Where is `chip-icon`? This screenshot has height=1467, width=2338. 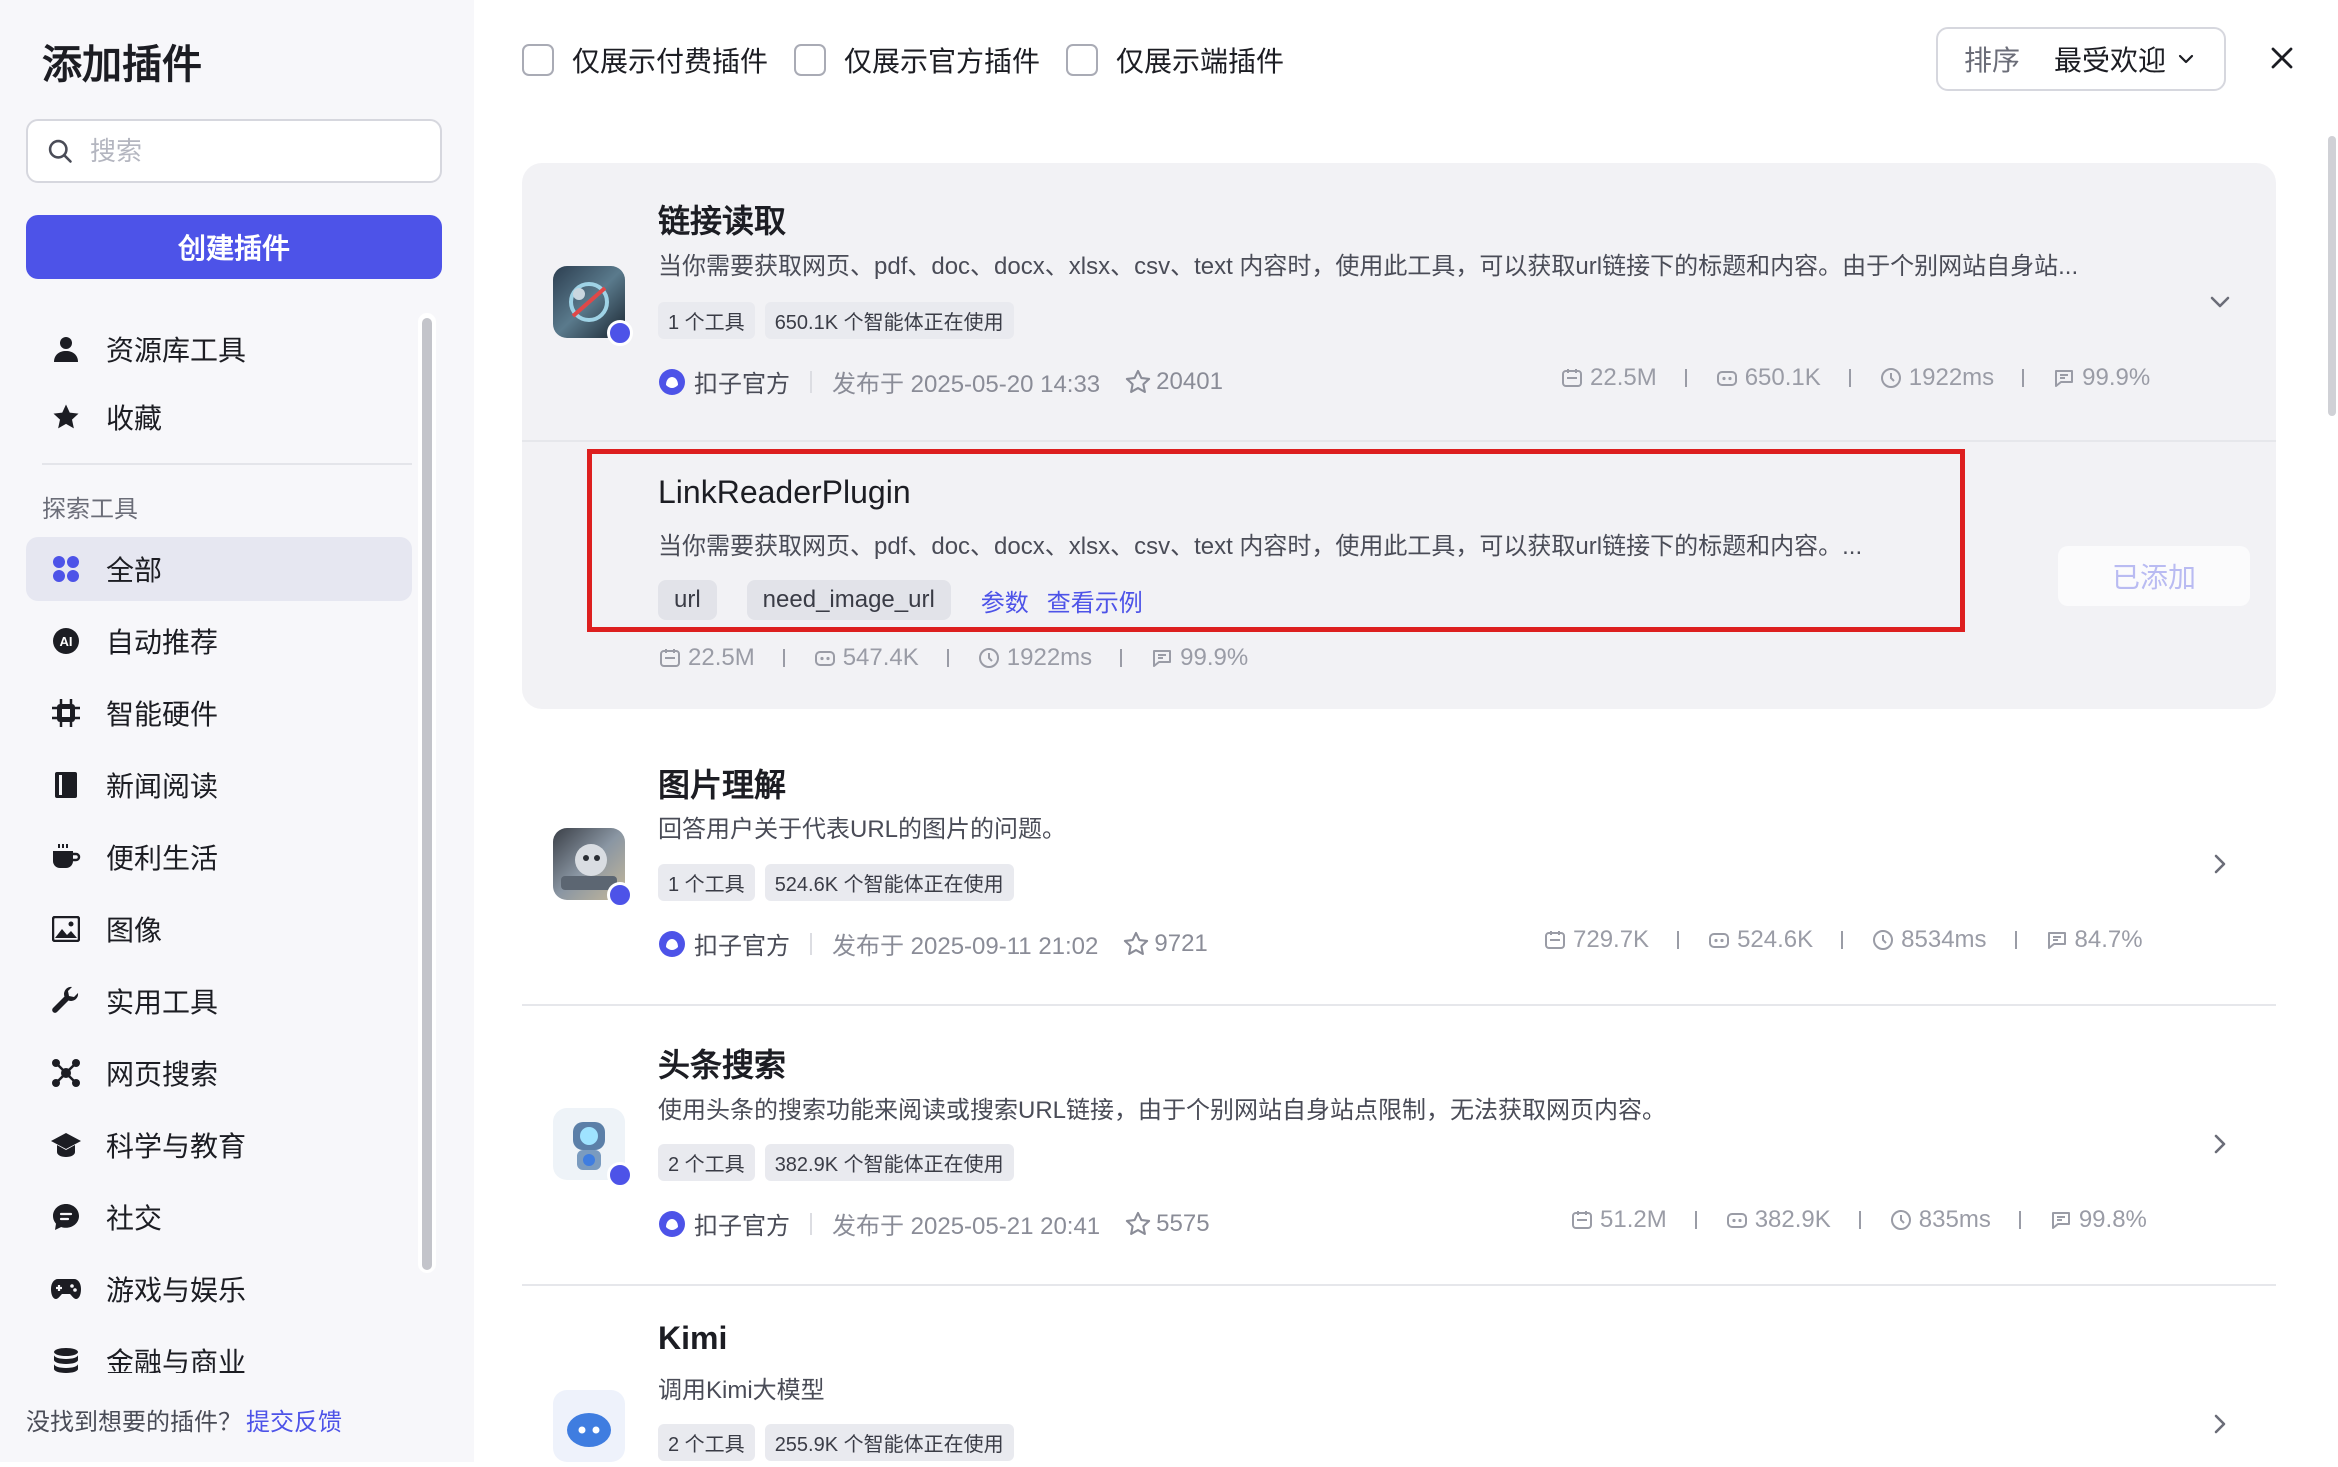
chip-icon is located at coordinates (66, 713).